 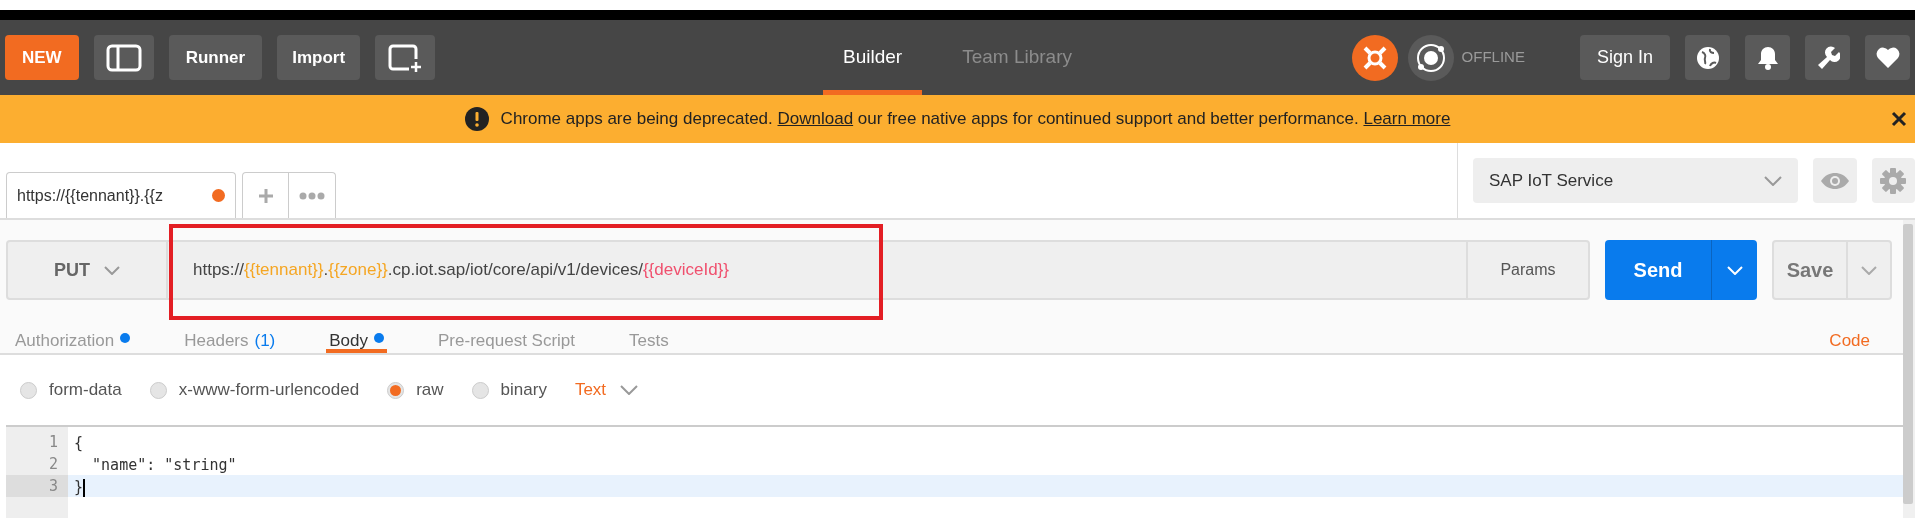 I want to click on runner-button: Runner, so click(x=215, y=57).